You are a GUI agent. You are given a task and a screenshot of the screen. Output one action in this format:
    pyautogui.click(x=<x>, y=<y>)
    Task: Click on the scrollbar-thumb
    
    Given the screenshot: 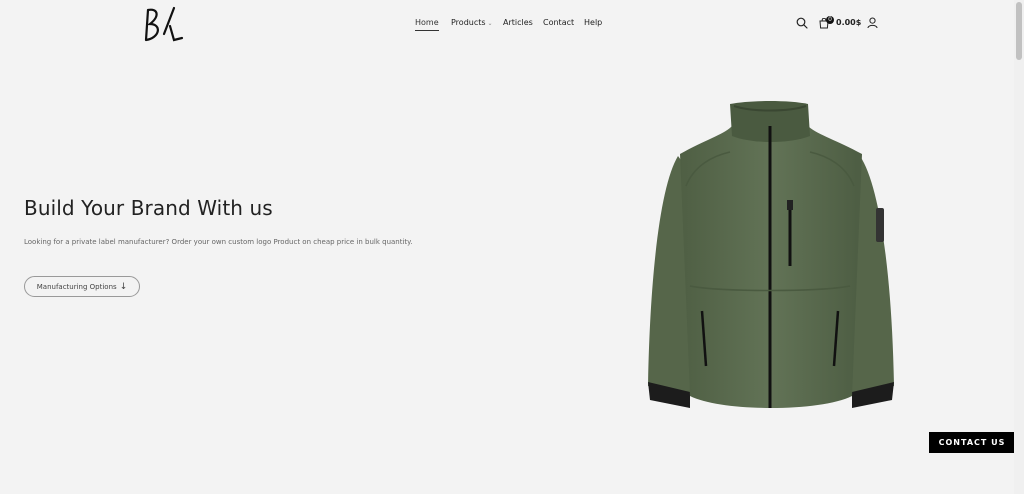 What is the action you would take?
    pyautogui.click(x=1019, y=31)
    